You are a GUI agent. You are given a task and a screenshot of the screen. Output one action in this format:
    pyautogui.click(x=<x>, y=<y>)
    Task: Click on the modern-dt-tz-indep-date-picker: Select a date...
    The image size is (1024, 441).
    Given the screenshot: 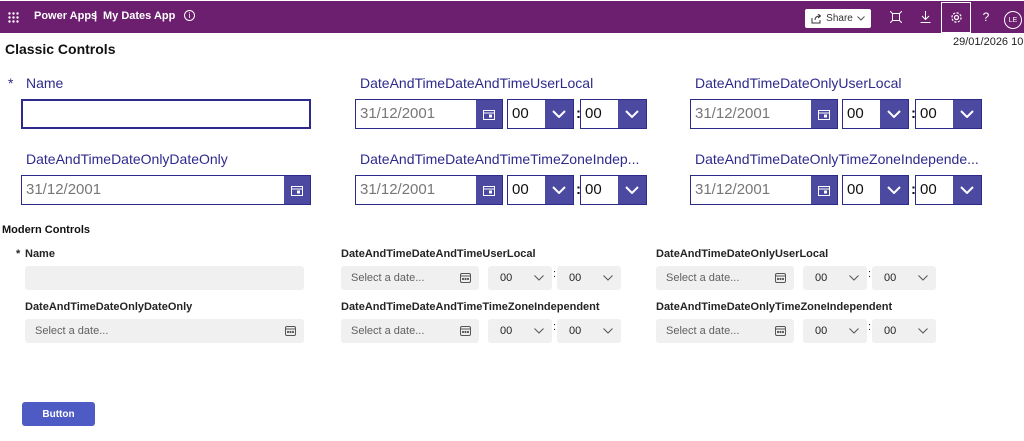 What is the action you would take?
    pyautogui.click(x=410, y=331)
    